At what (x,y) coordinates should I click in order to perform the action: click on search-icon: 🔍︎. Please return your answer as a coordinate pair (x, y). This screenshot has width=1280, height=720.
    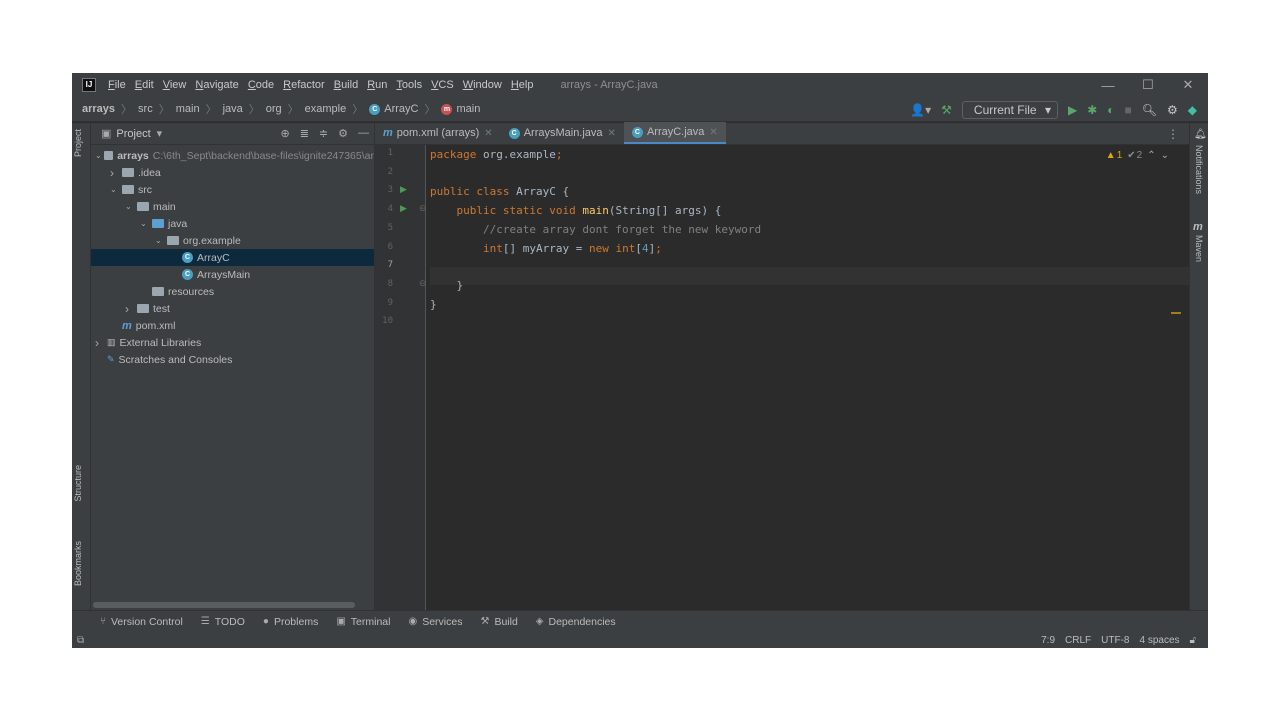
    Looking at the image, I should click on (1149, 110).